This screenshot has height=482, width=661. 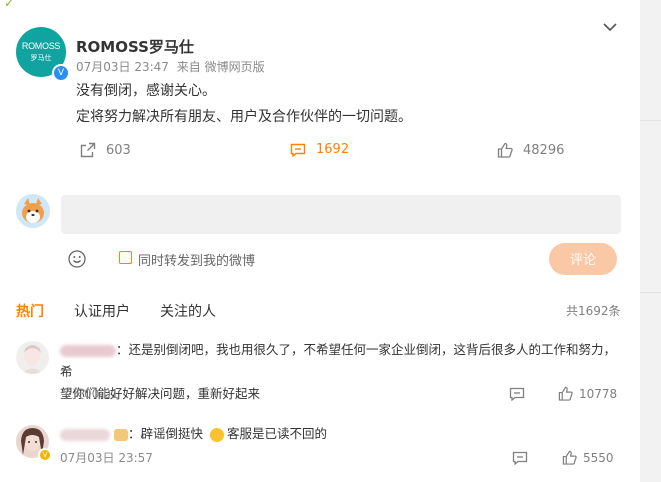 I want to click on shiba-avatar-image, so click(x=33, y=211).